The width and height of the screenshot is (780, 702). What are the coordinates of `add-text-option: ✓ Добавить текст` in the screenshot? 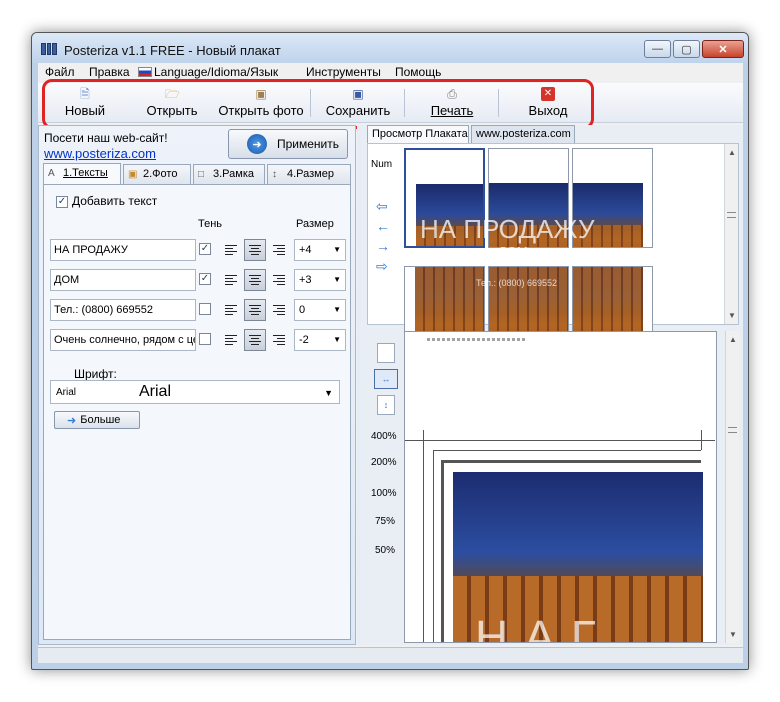 It's located at (106, 201).